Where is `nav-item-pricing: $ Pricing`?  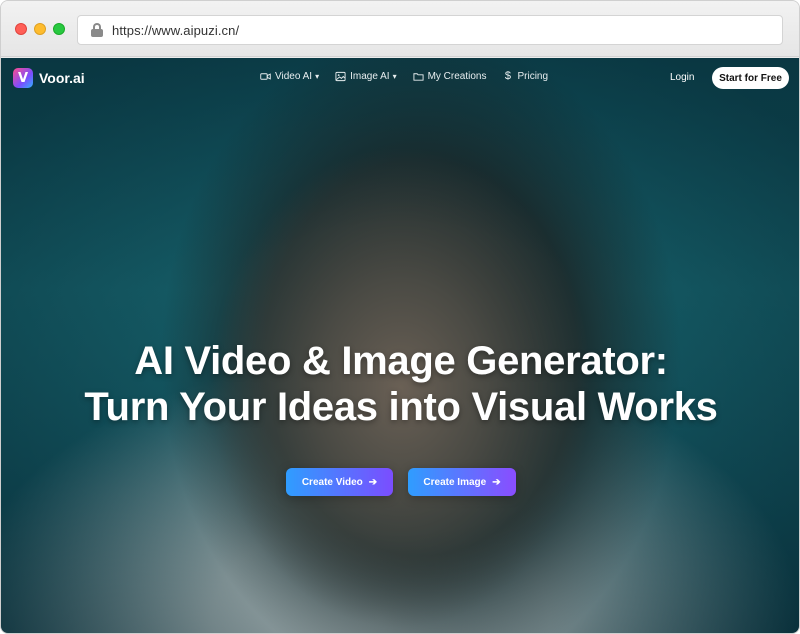 nav-item-pricing: $ Pricing is located at coordinates (525, 76).